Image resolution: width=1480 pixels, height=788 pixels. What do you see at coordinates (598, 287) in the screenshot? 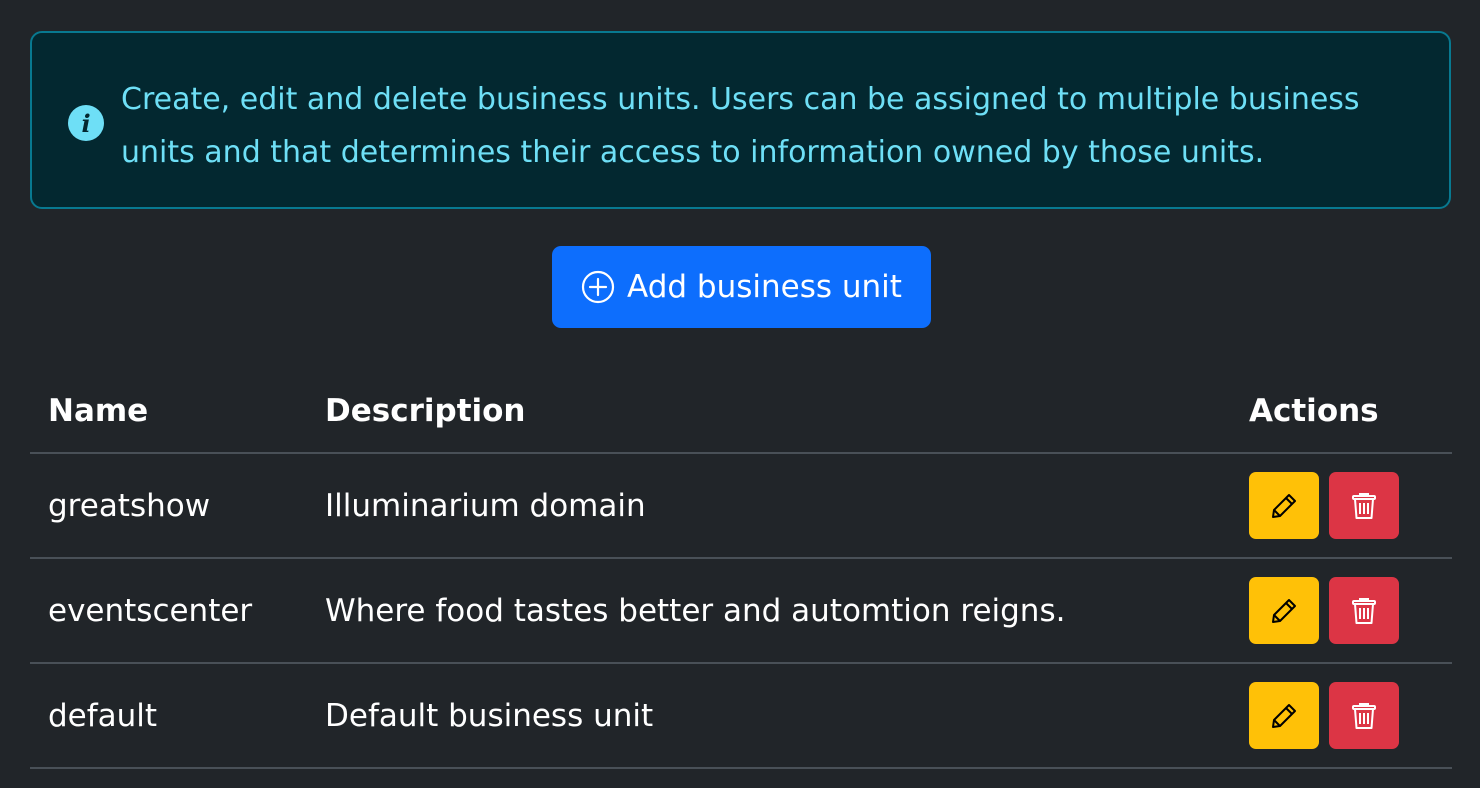
I see `plus-circle-icon` at bounding box center [598, 287].